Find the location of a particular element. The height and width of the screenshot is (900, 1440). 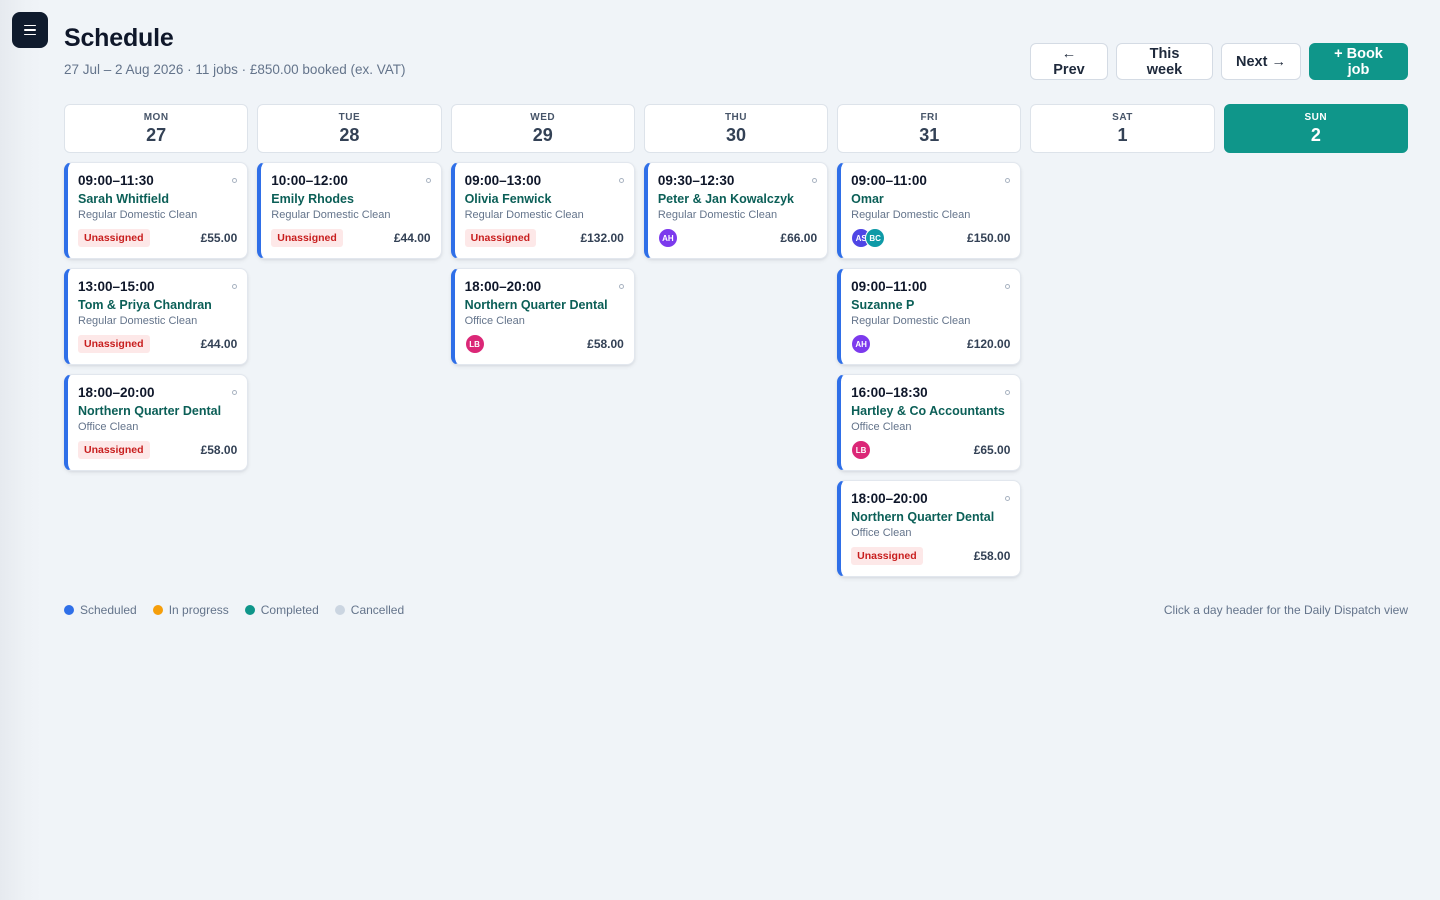

day-header: WED 29 is located at coordinates (542, 128).